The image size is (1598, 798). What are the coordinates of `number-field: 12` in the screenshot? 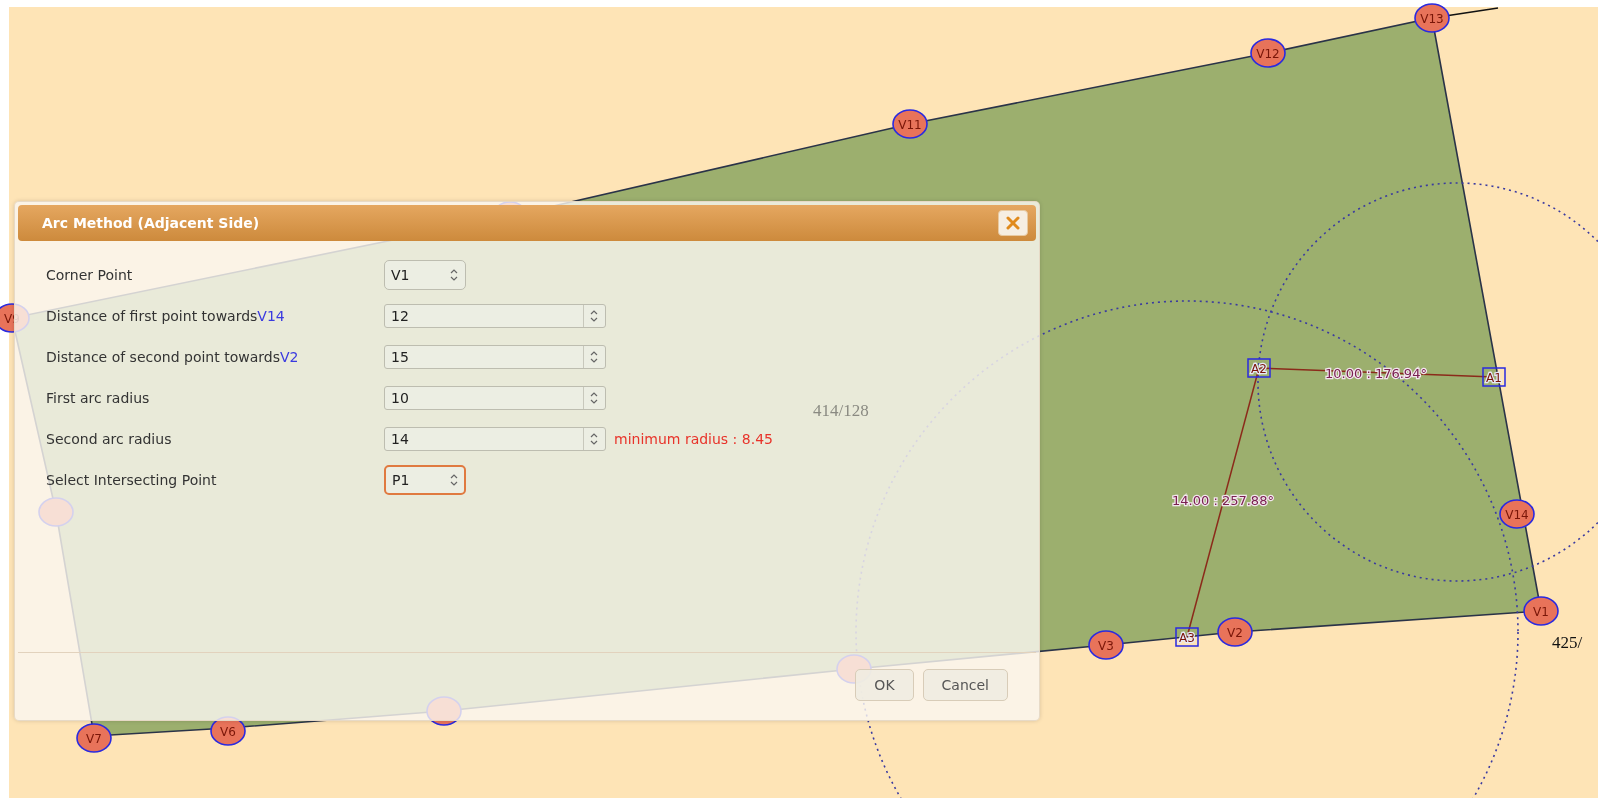 It's located at (495, 316).